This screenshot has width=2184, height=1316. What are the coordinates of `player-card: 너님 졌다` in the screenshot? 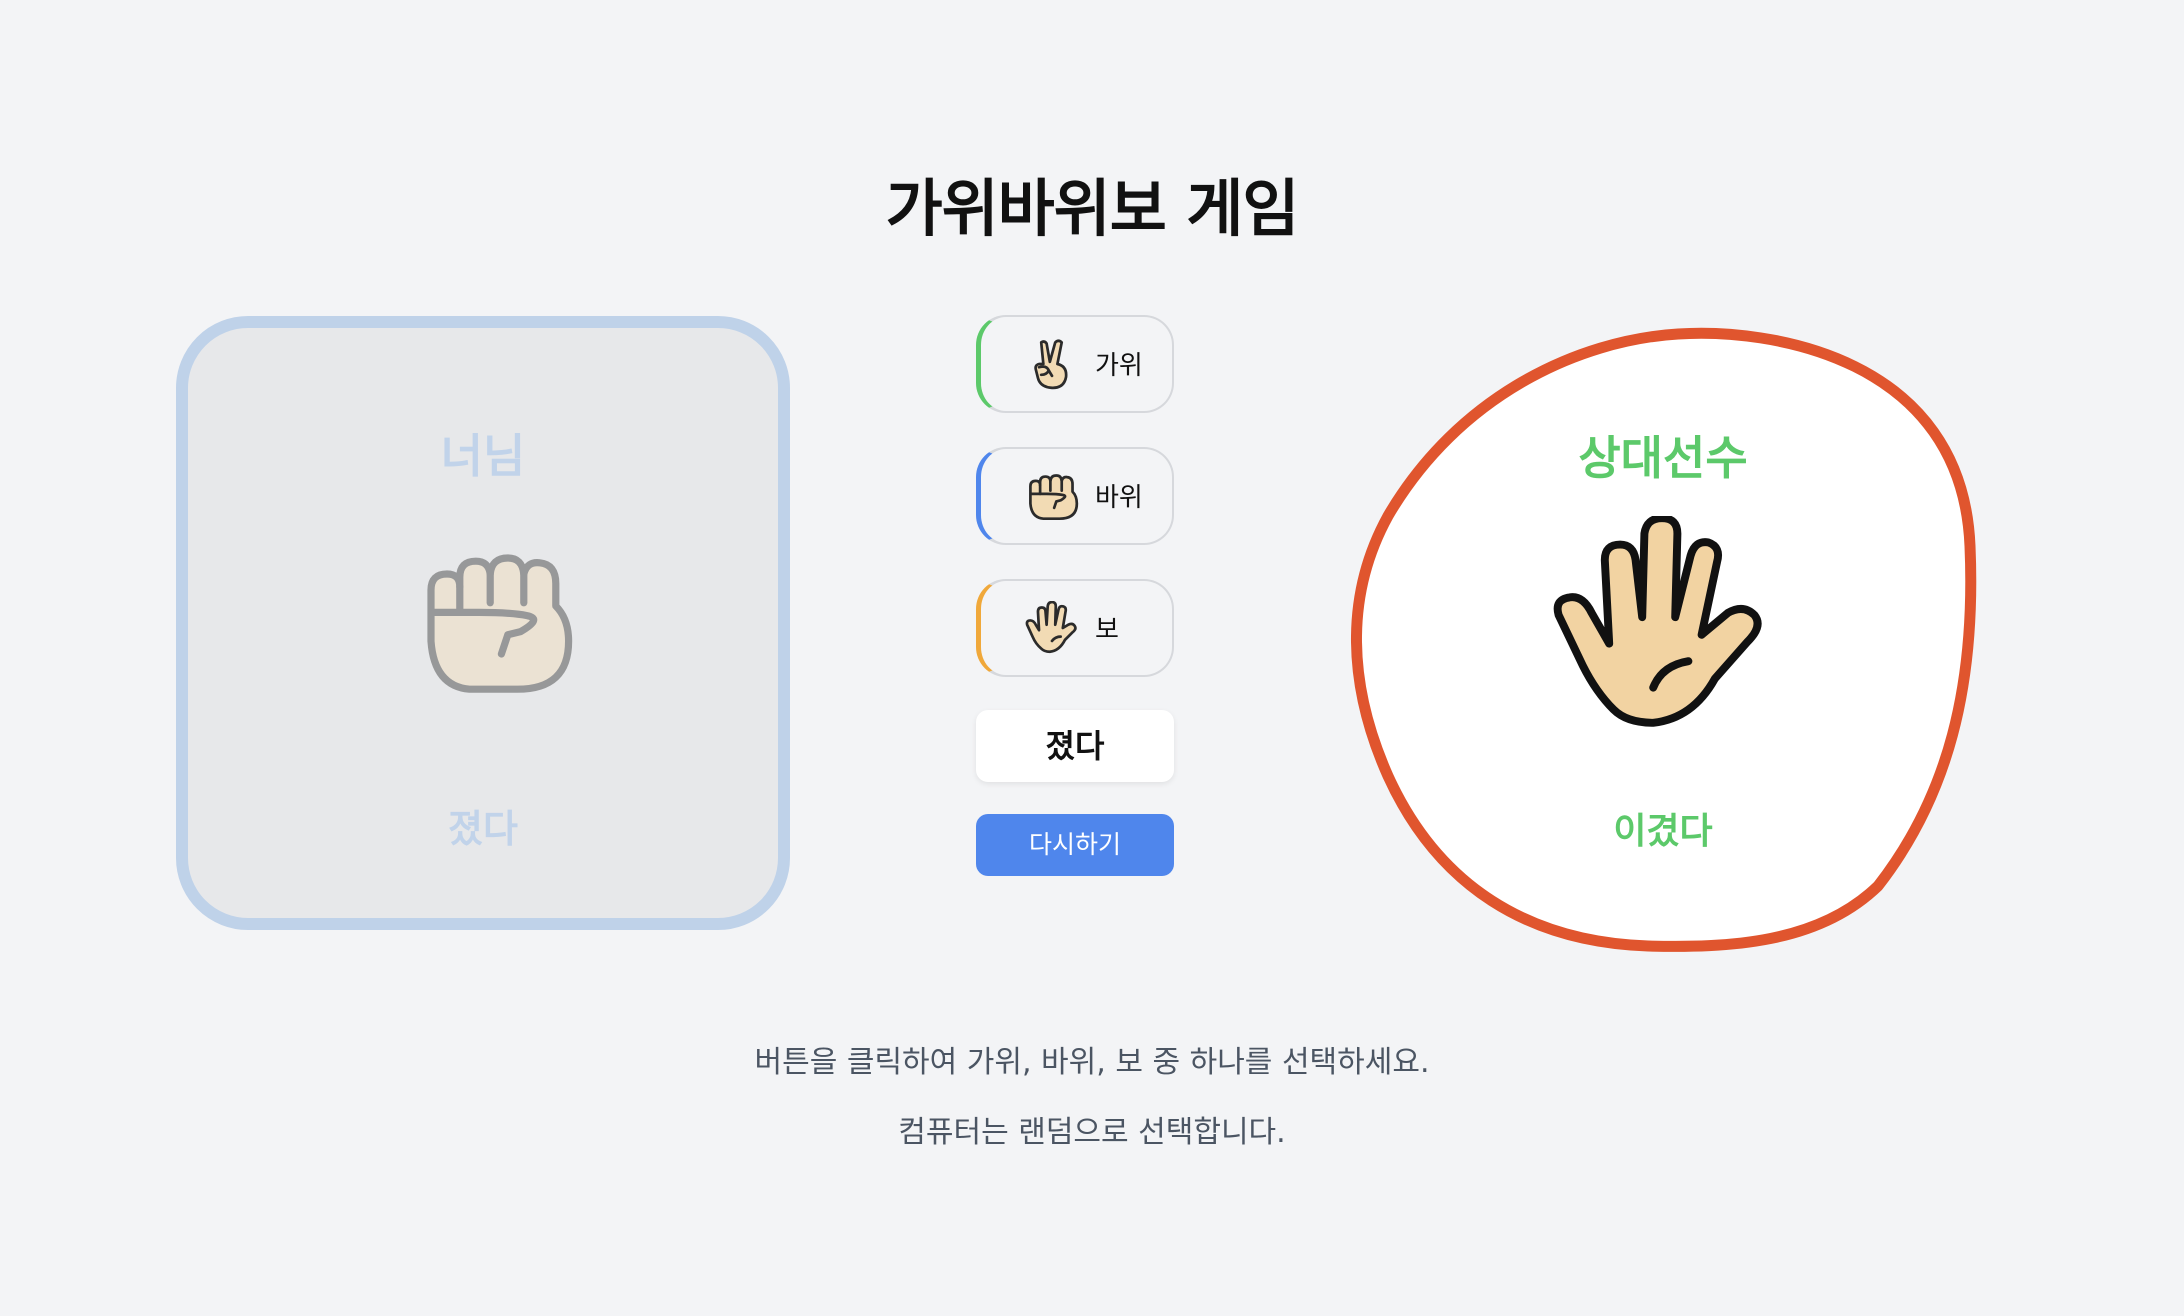 It's located at (483, 623).